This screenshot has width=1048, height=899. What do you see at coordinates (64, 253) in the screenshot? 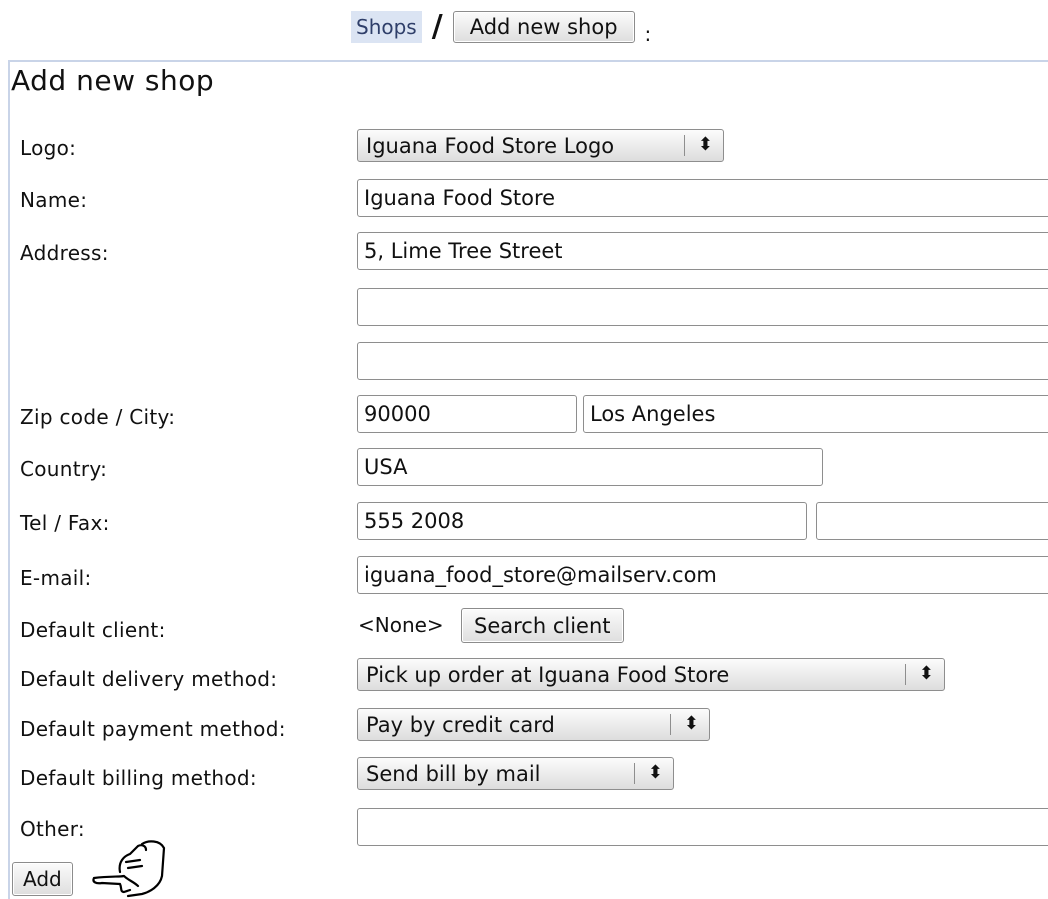
I see `address-label: Address:` at bounding box center [64, 253].